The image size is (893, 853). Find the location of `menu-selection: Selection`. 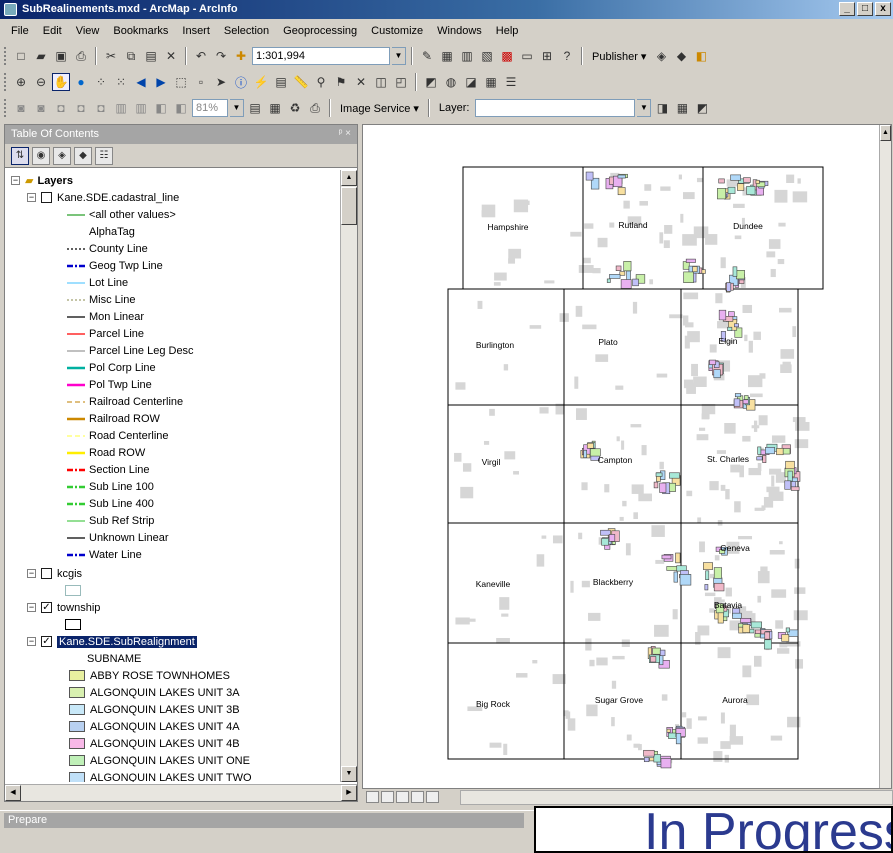

menu-selection: Selection is located at coordinates (246, 32).